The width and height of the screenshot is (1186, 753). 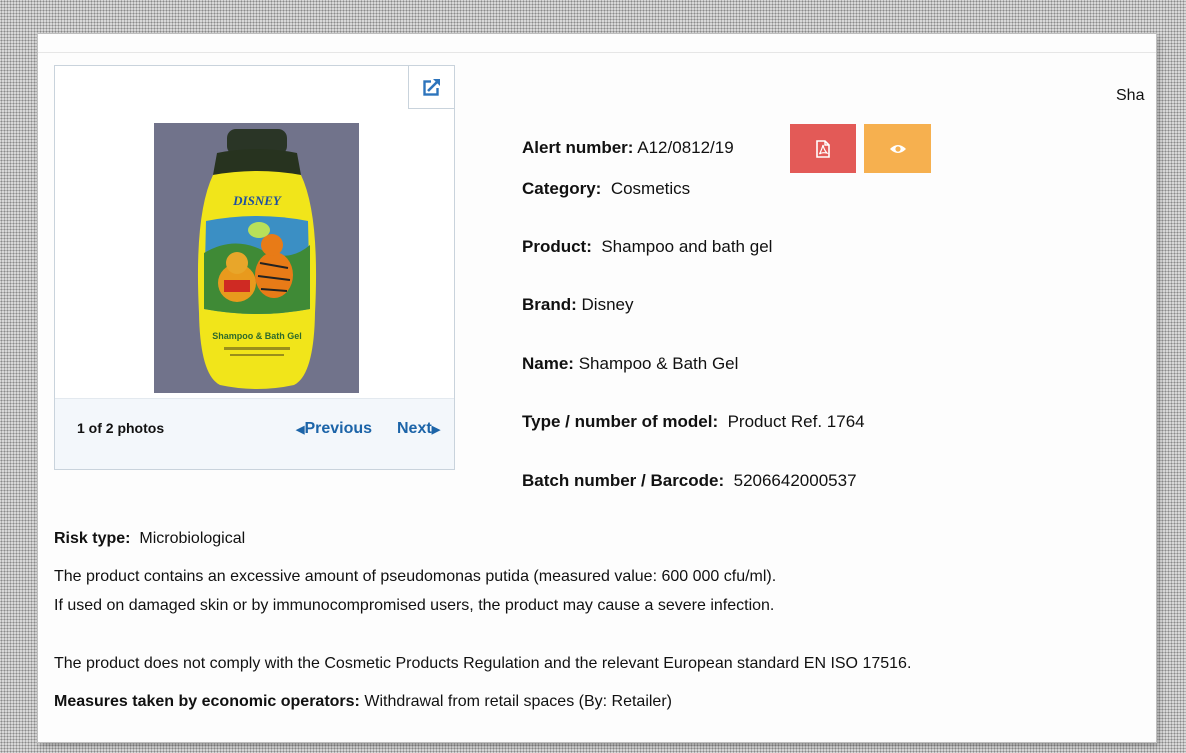 What do you see at coordinates (207, 701) in the screenshot?
I see `measures-label: Measures taken by economic operators:` at bounding box center [207, 701].